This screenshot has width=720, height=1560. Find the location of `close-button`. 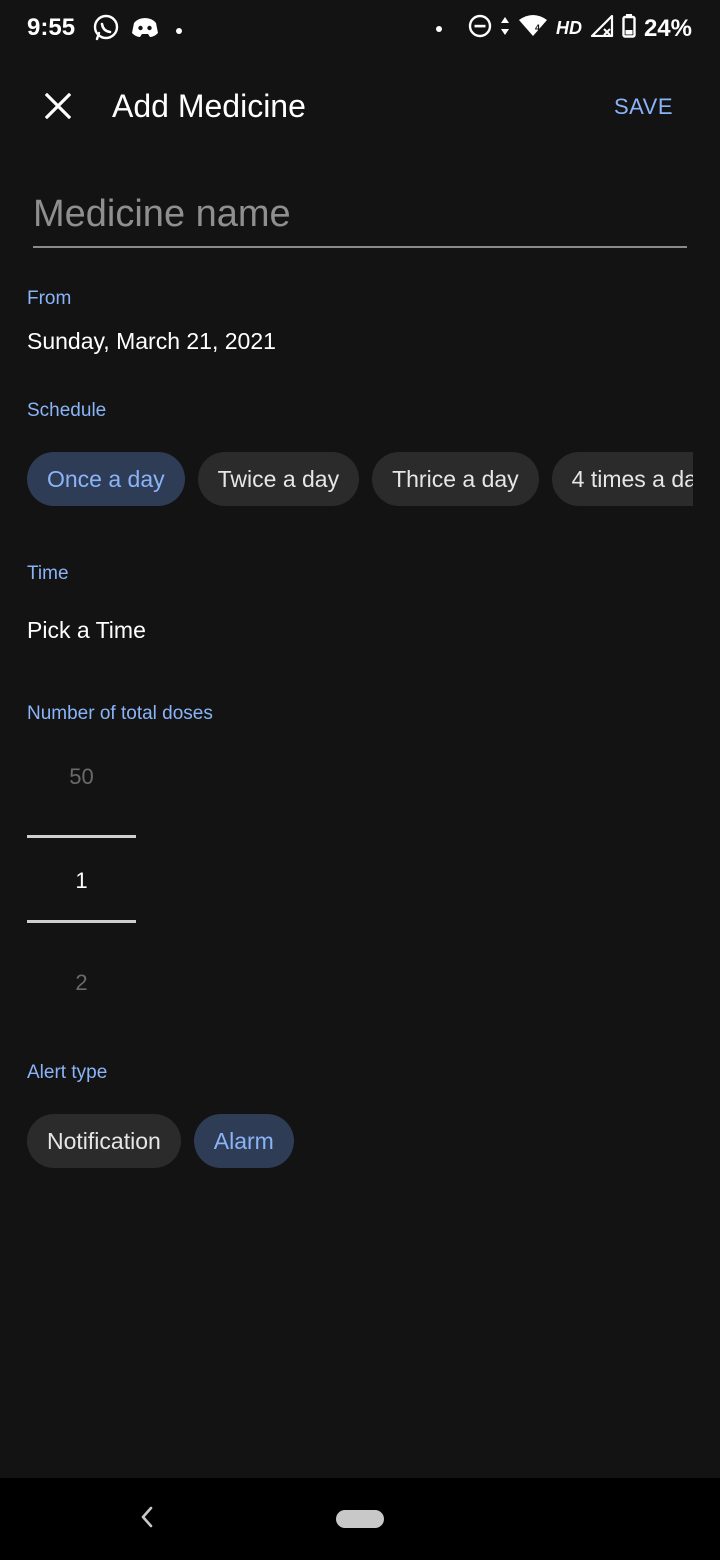

close-button is located at coordinates (58, 108).